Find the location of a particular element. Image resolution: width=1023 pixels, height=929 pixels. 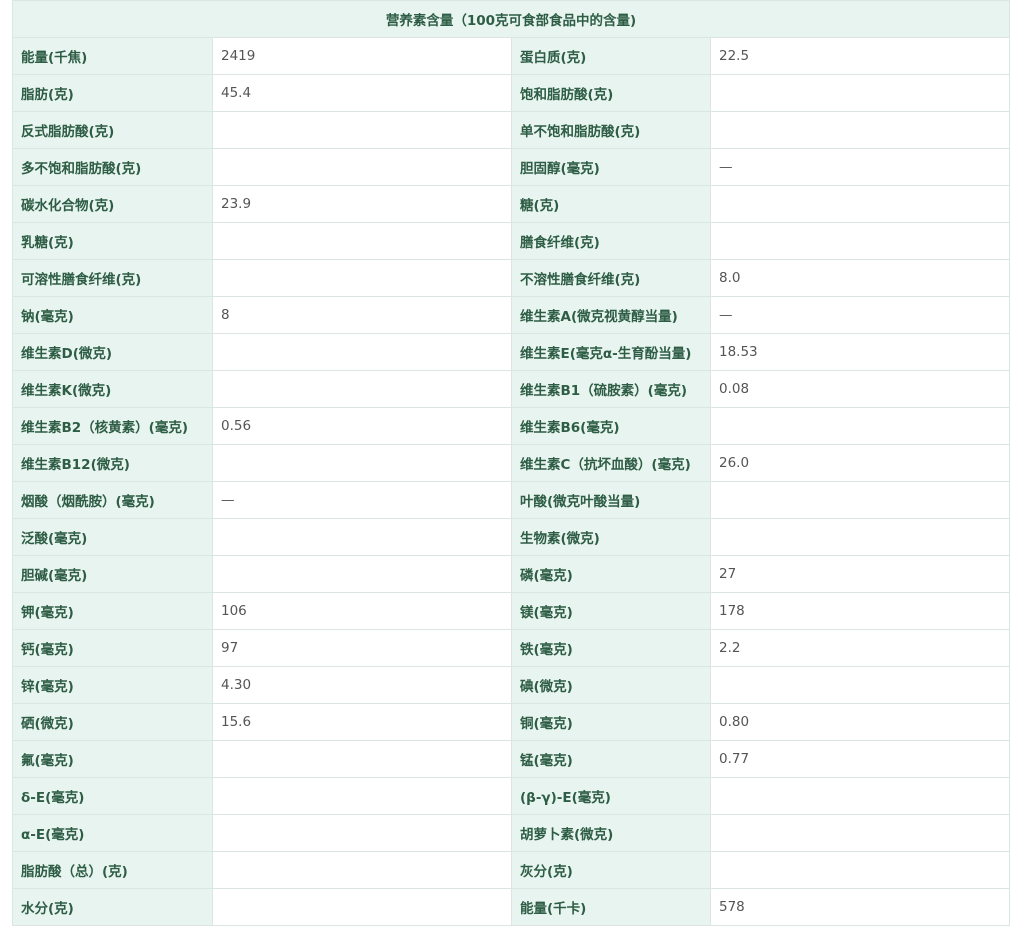

nutrient-value: 2.2 is located at coordinates (860, 648).